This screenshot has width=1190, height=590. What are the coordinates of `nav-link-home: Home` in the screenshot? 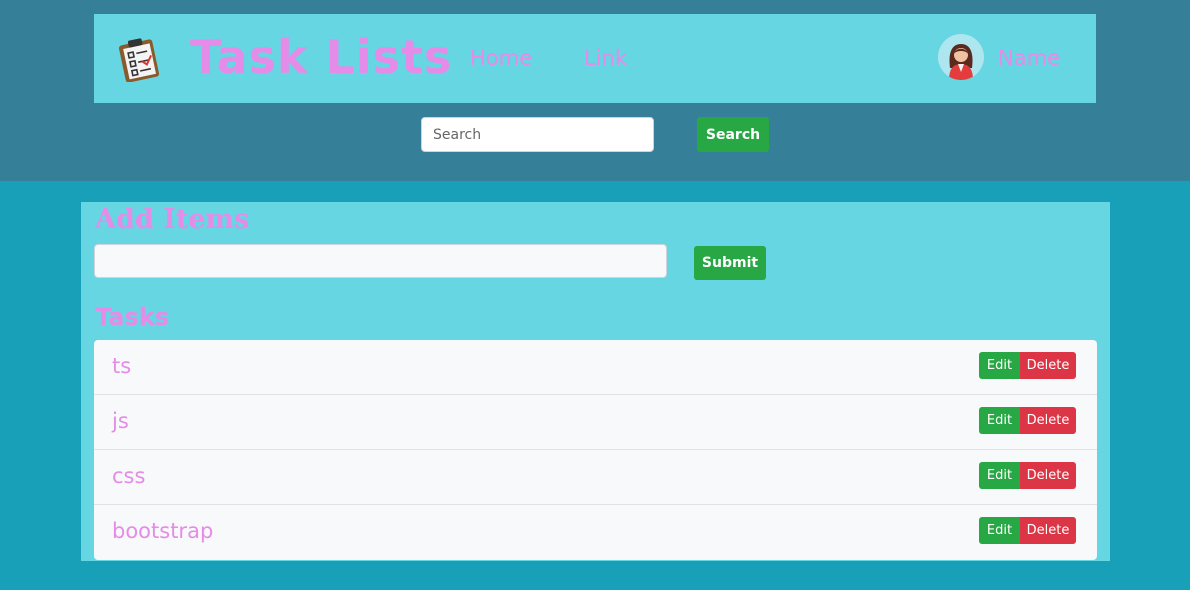 It's located at (501, 58).